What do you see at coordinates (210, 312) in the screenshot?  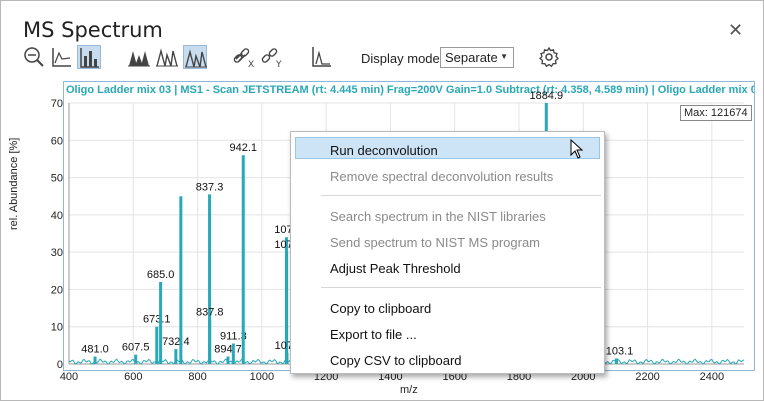 I see `peak-label: 837.8` at bounding box center [210, 312].